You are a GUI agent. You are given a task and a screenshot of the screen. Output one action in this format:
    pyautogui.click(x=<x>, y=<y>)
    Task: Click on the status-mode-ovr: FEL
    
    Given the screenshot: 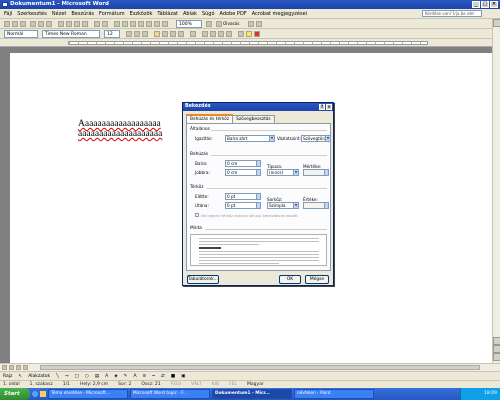 What is the action you would take?
    pyautogui.click(x=233, y=384)
    